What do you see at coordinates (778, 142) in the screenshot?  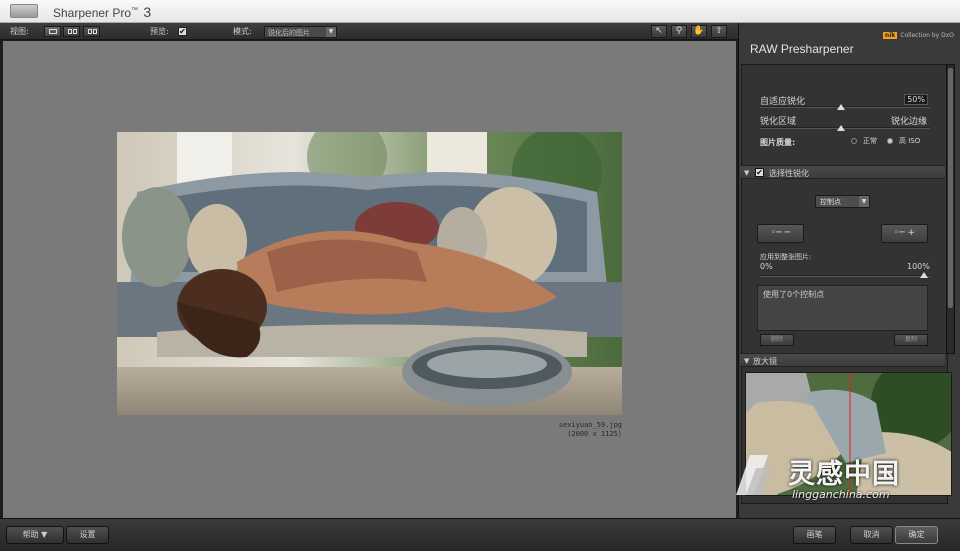 I see `image-quality-label: 图片质量:` at bounding box center [778, 142].